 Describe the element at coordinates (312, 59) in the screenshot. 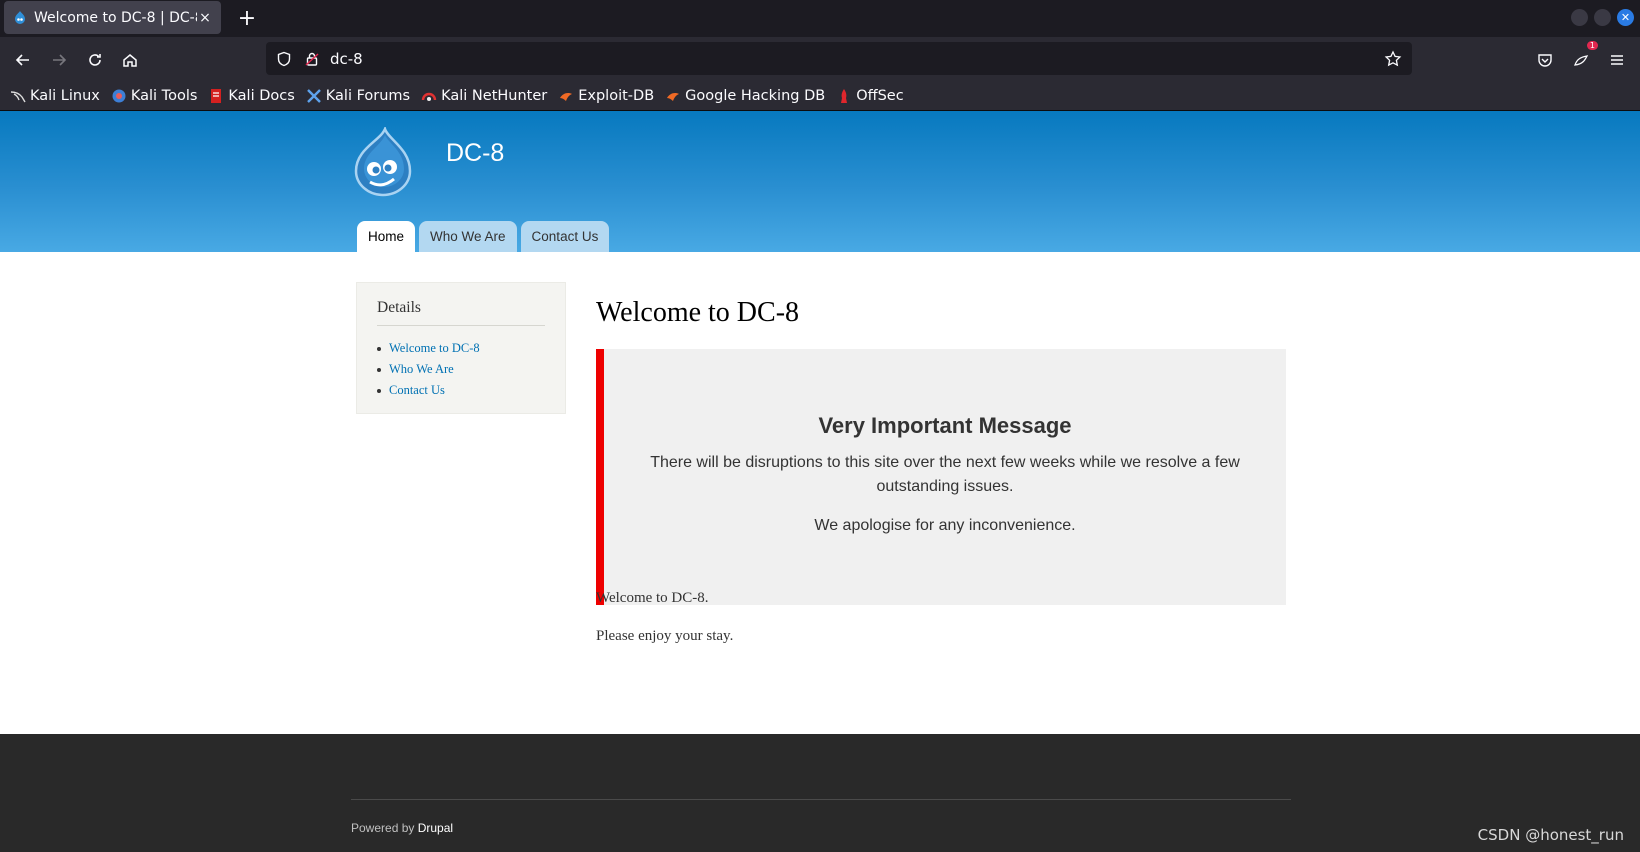

I see `lock-icon` at that location.